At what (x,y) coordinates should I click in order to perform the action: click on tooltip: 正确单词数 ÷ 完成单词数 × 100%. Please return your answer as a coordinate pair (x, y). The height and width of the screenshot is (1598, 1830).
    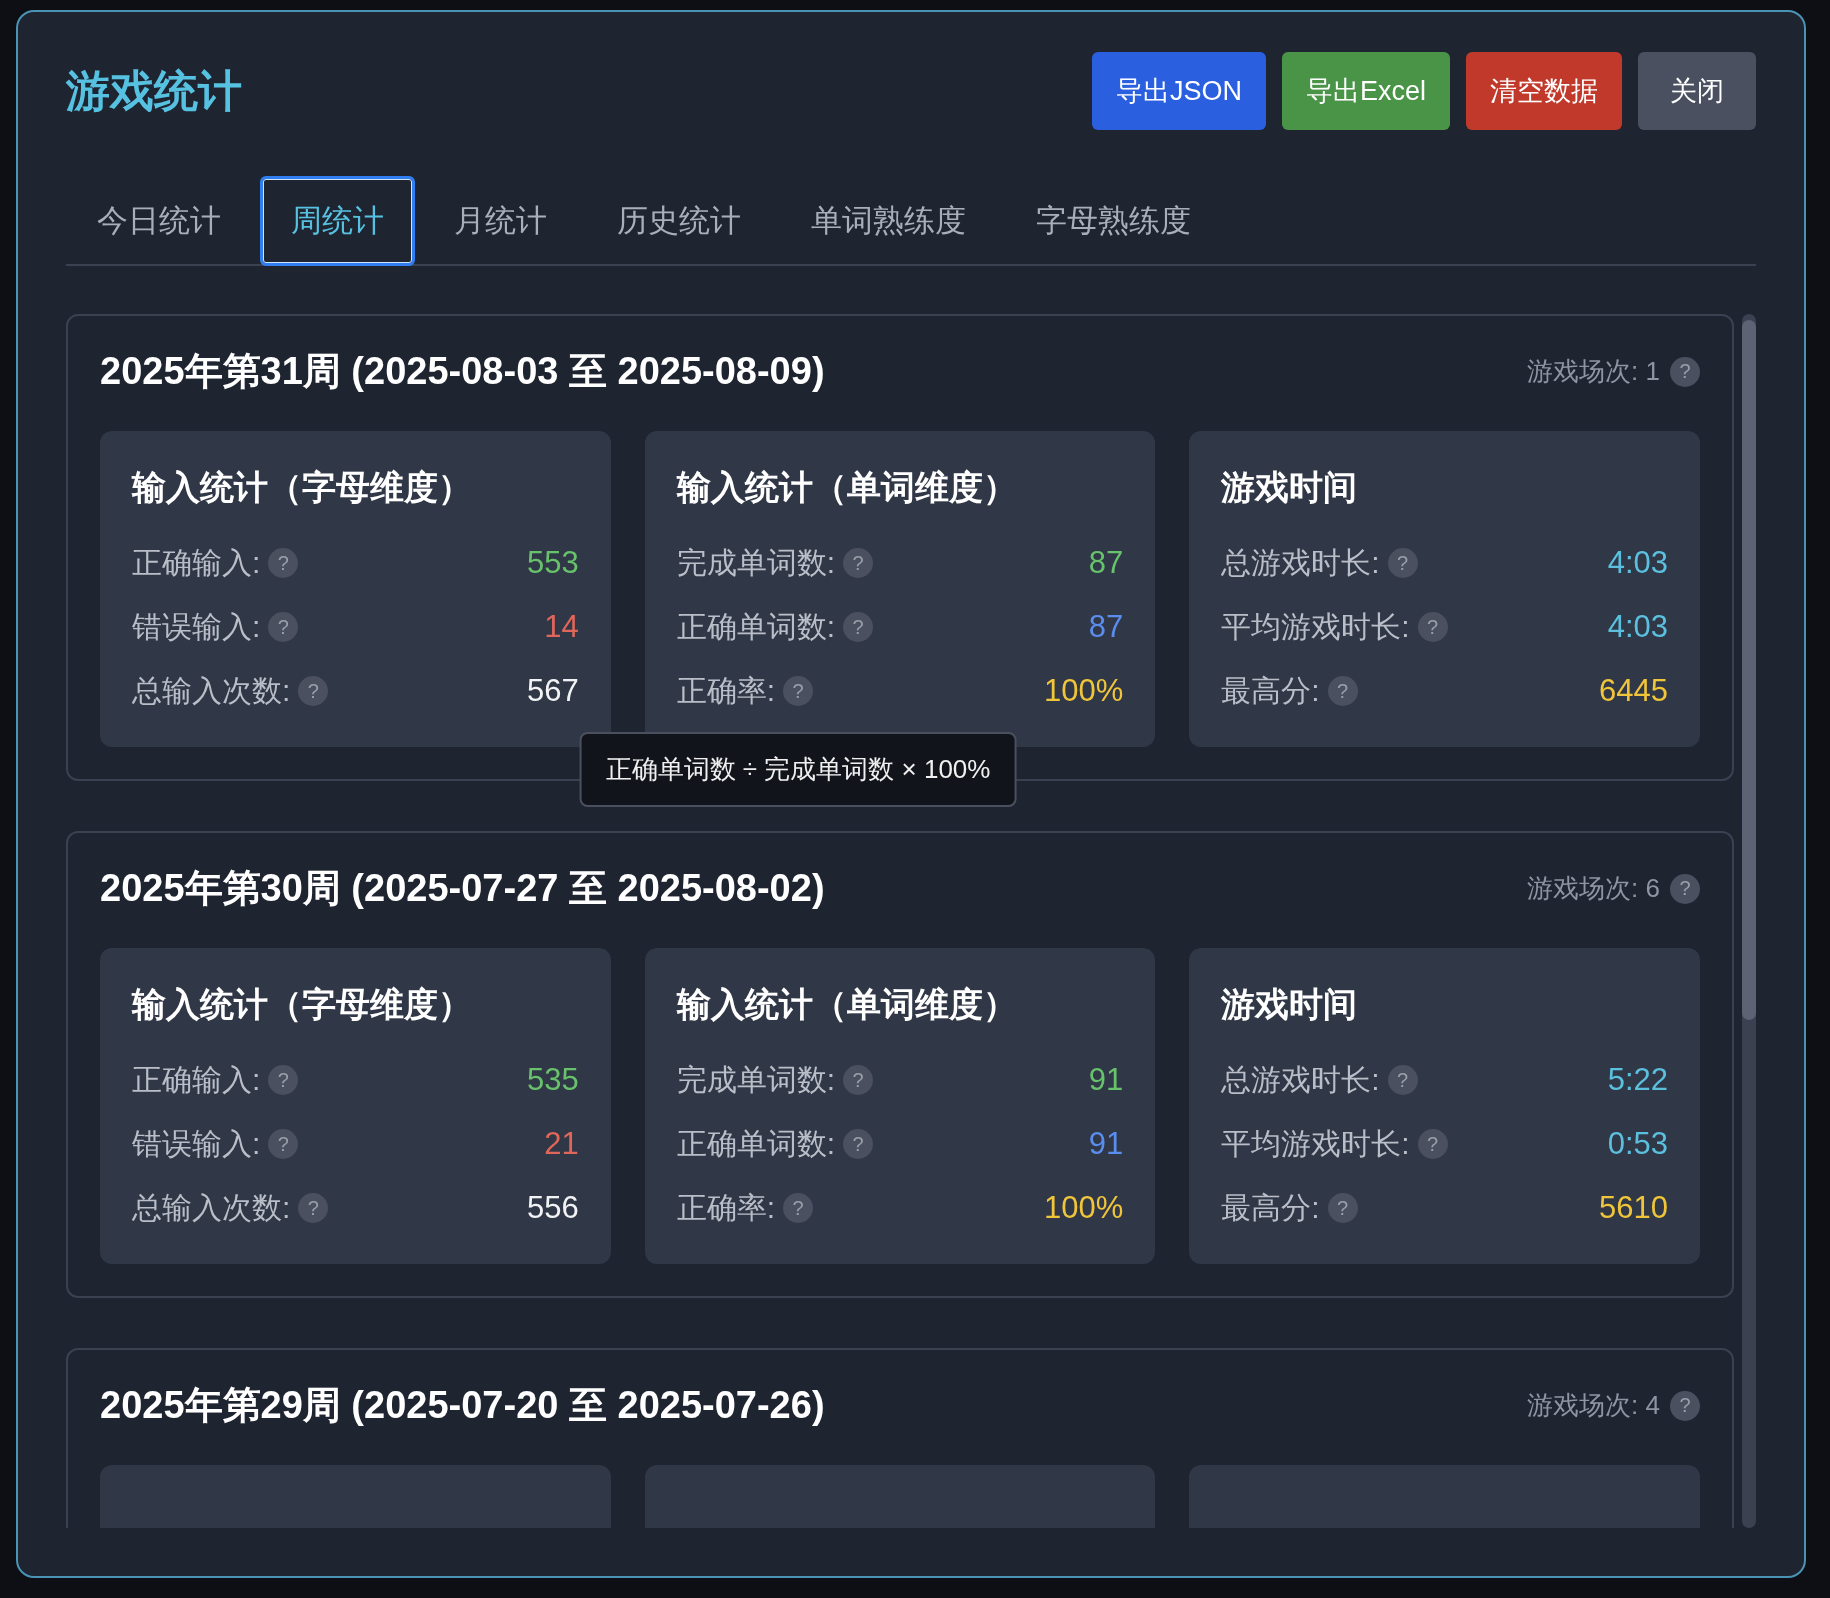
    Looking at the image, I should click on (798, 769).